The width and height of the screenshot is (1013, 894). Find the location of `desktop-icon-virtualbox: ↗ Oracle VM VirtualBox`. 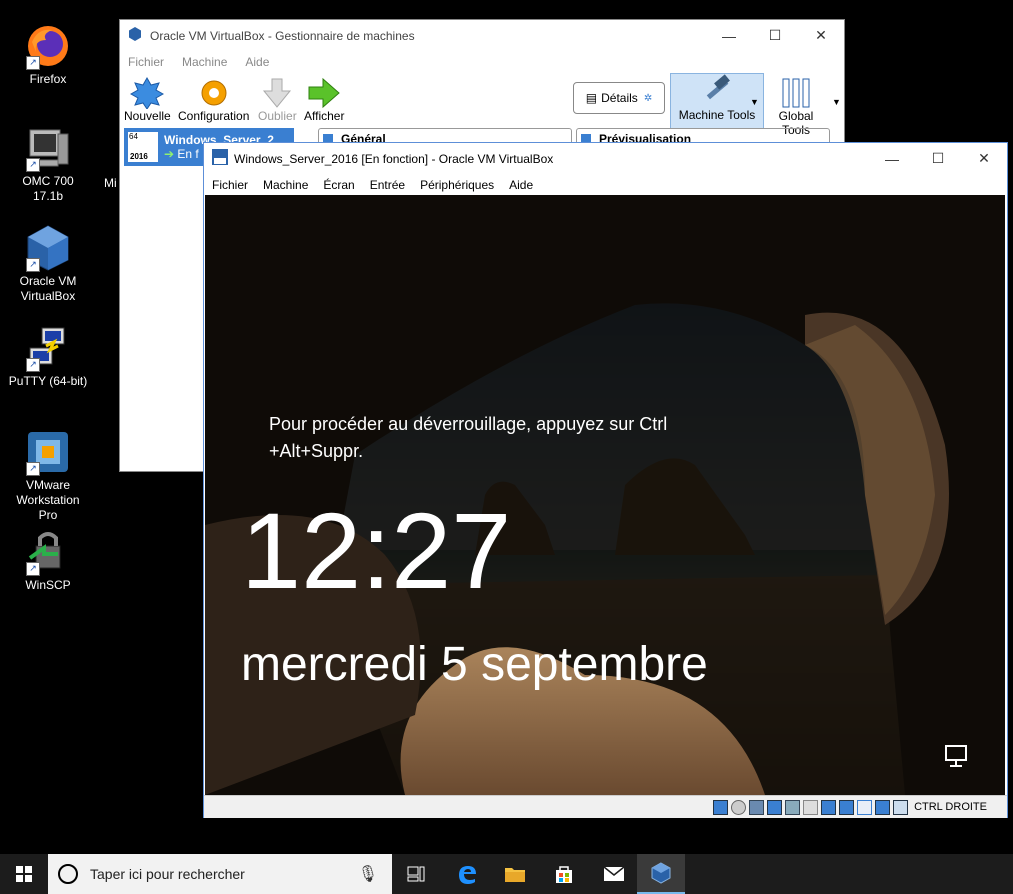

desktop-icon-virtualbox: ↗ Oracle VM VirtualBox is located at coordinates (48, 264).